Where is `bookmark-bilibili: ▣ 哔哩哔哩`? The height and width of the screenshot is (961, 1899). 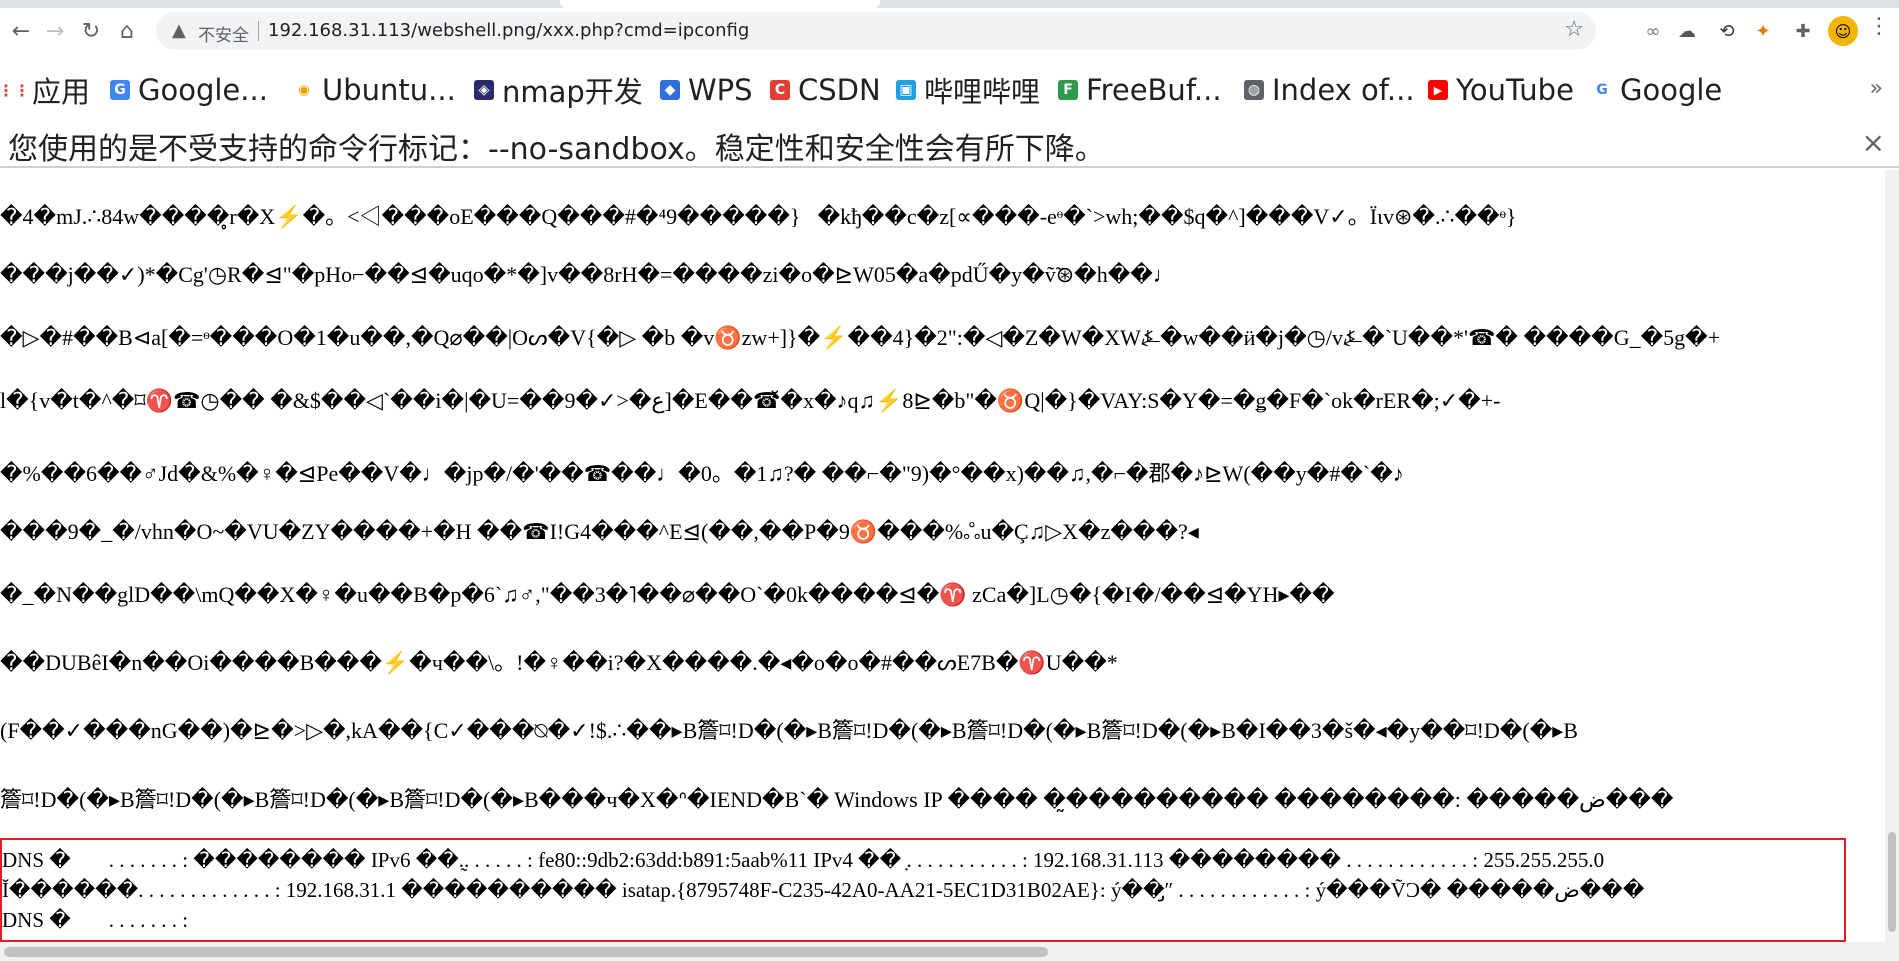
bookmark-bilibili: ▣ 哔哩哔哩 is located at coordinates (968, 90).